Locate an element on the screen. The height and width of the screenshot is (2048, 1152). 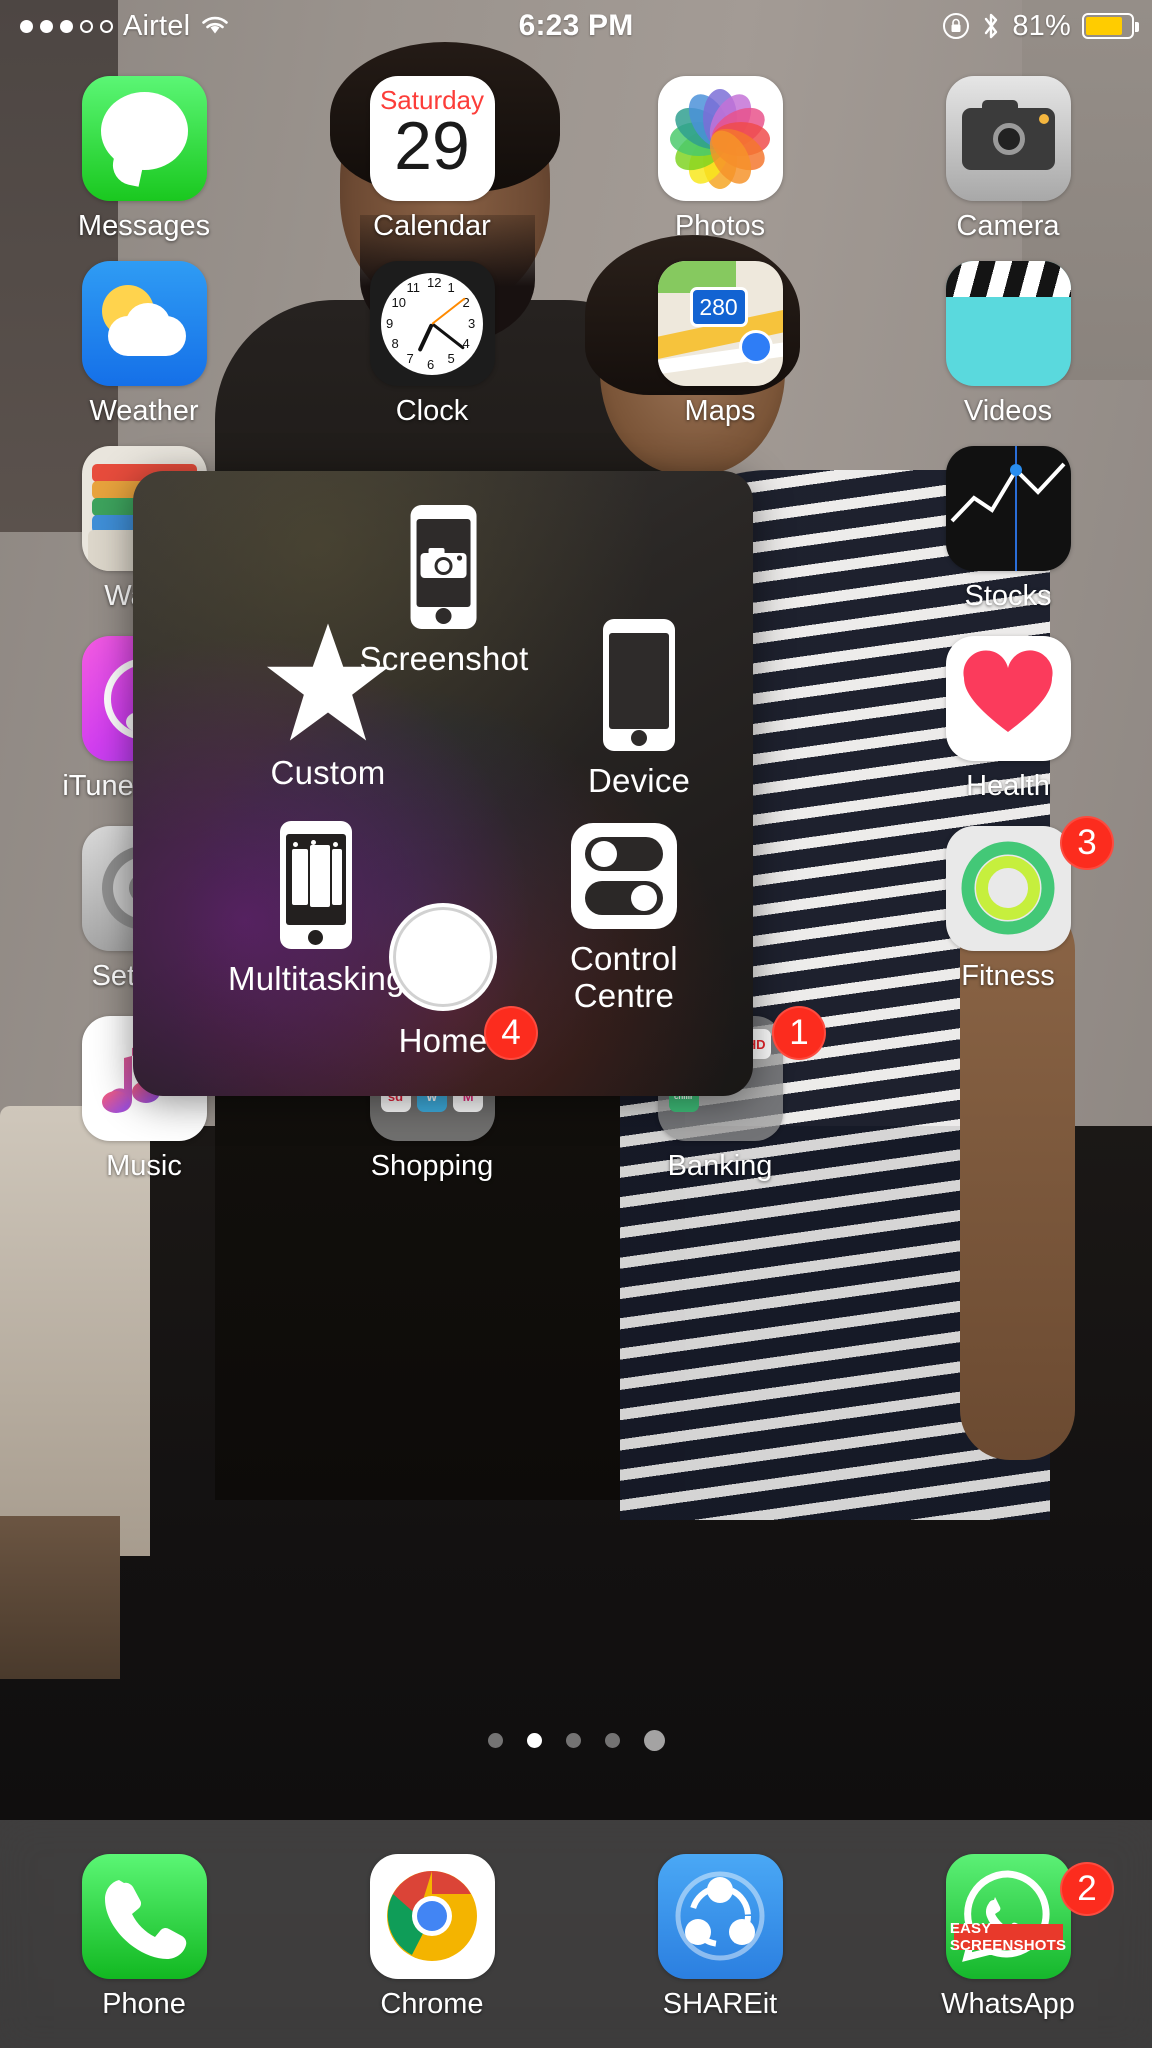
assistive-touch-item-home: Home is located at coordinates (443, 981).